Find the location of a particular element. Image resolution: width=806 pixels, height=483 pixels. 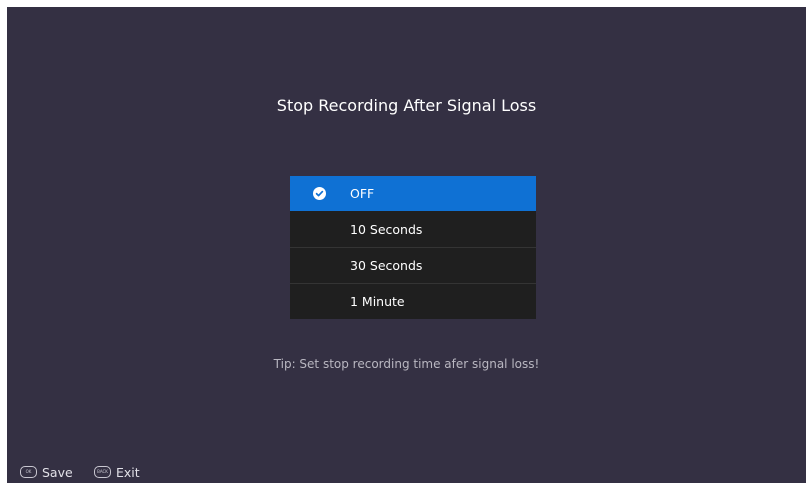

option-off: OFF is located at coordinates (413, 193).